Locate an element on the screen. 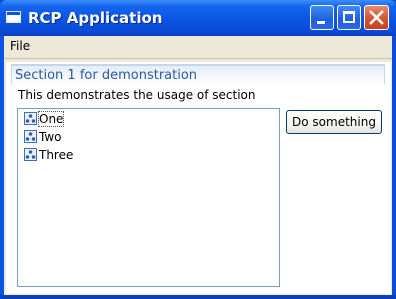 The width and height of the screenshot is (396, 299). tree-item: Three is located at coordinates (48, 156).